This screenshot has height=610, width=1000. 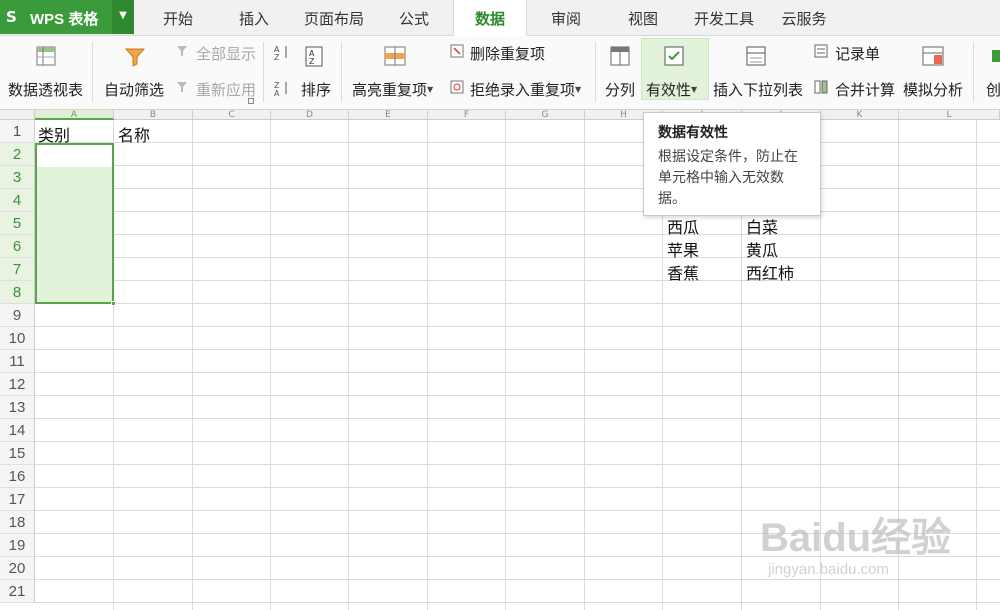 I want to click on tab-data: 数据, so click(x=490, y=18).